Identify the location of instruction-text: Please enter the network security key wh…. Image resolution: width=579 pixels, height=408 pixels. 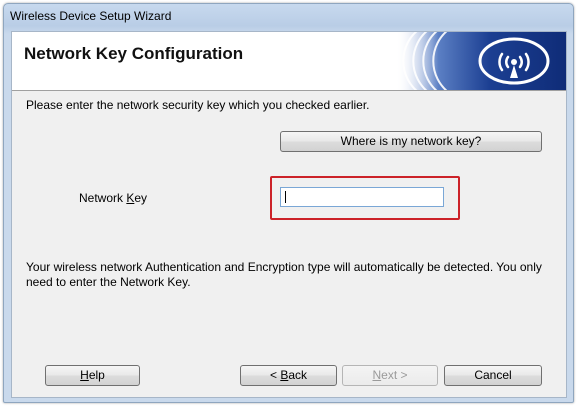
(198, 105).